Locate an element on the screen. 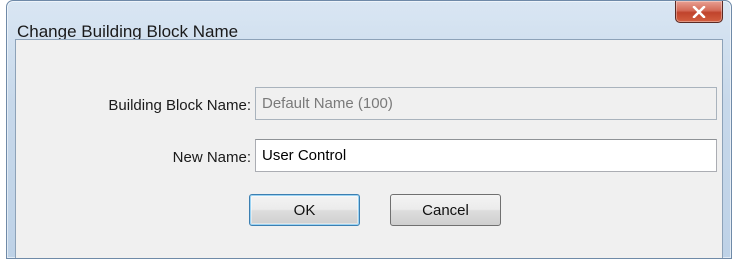 This screenshot has width=732, height=259. close-icon is located at coordinates (699, 11).